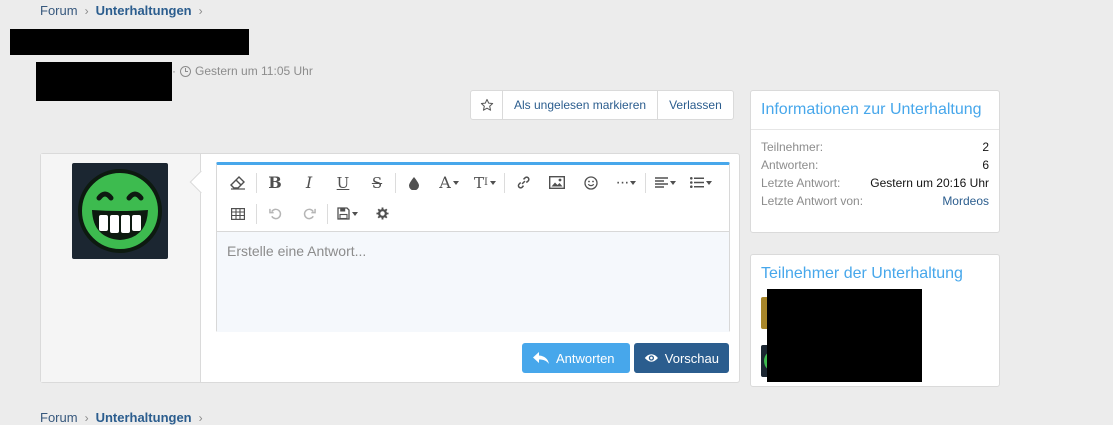 This screenshot has height=425, width=1113. What do you see at coordinates (377, 183) in the screenshot?
I see `strikethrough-icon: S` at bounding box center [377, 183].